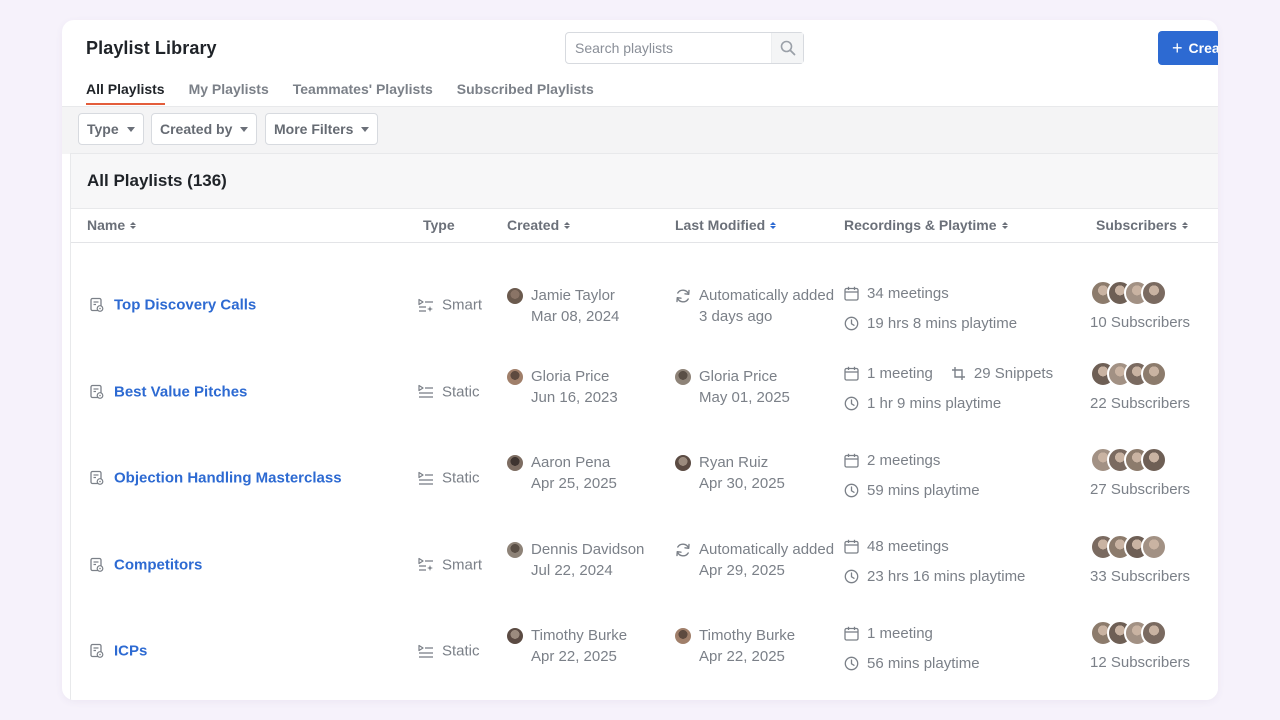 The width and height of the screenshot is (1280, 720). What do you see at coordinates (732, 386) in the screenshot?
I see `last-modified-cell: Gloria Price May 01, 2025` at bounding box center [732, 386].